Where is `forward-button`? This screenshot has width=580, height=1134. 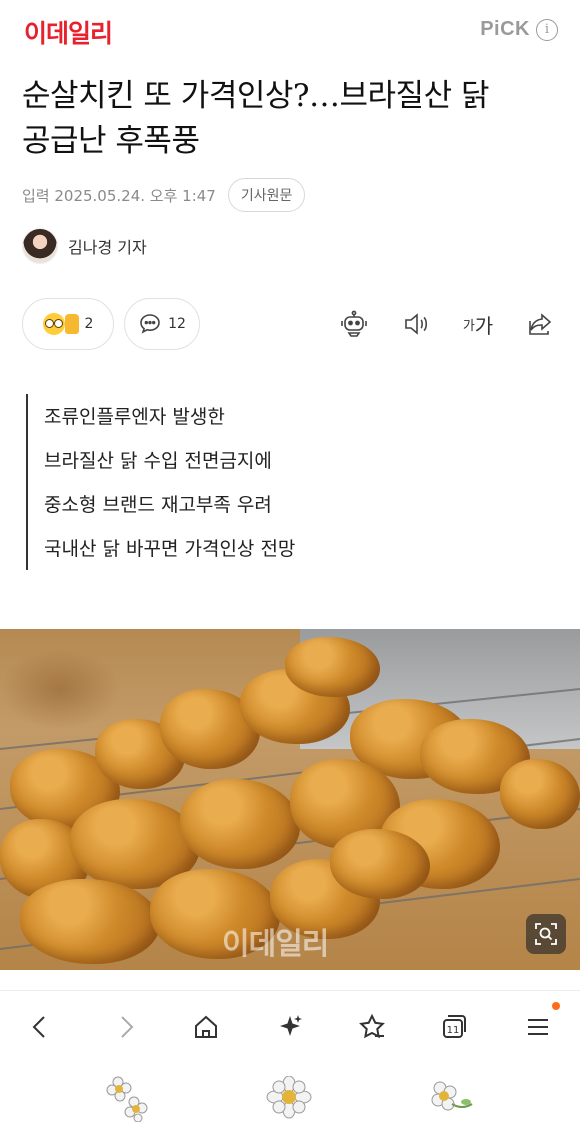
forward-button is located at coordinates (126, 1027).